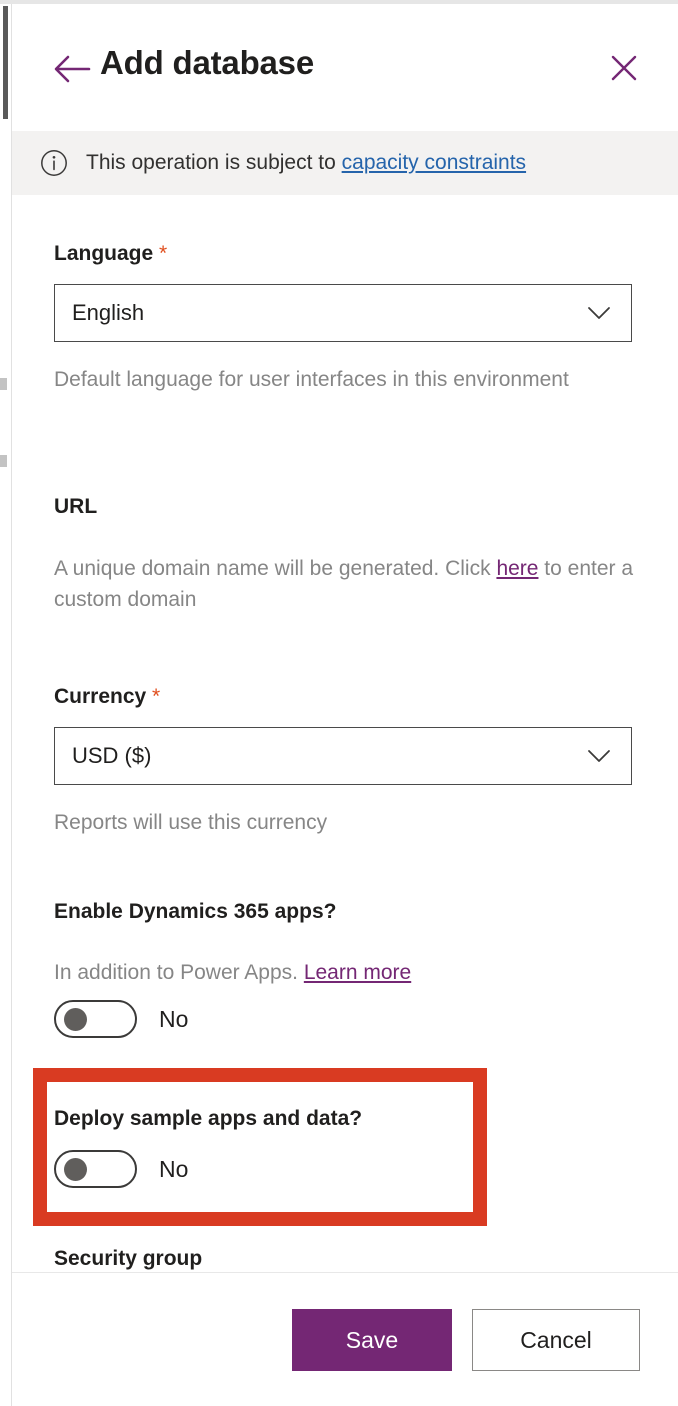  What do you see at coordinates (100, 696) in the screenshot?
I see `currency-label-text: Currency` at bounding box center [100, 696].